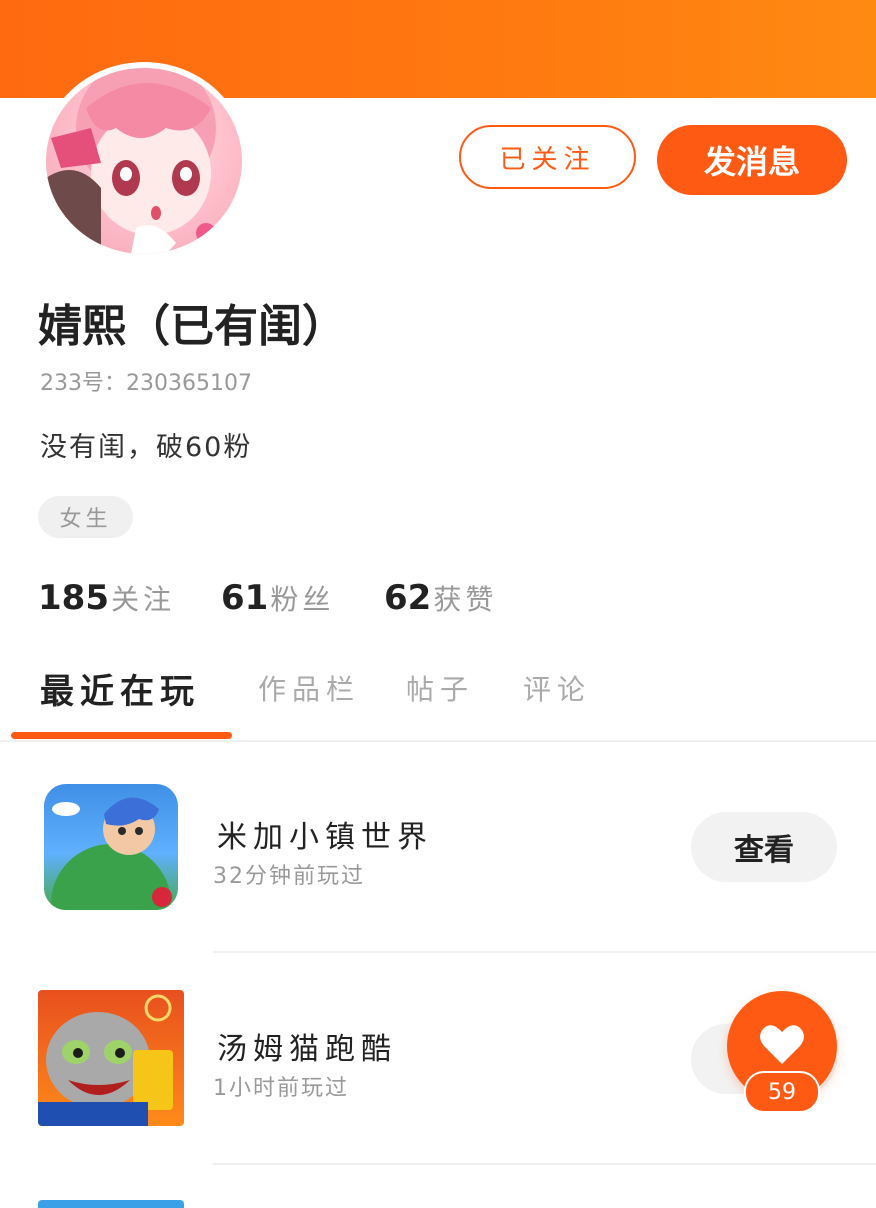 The height and width of the screenshot is (1208, 876). Describe the element at coordinates (111, 847) in the screenshot. I see `game-icon-toca-world` at that location.